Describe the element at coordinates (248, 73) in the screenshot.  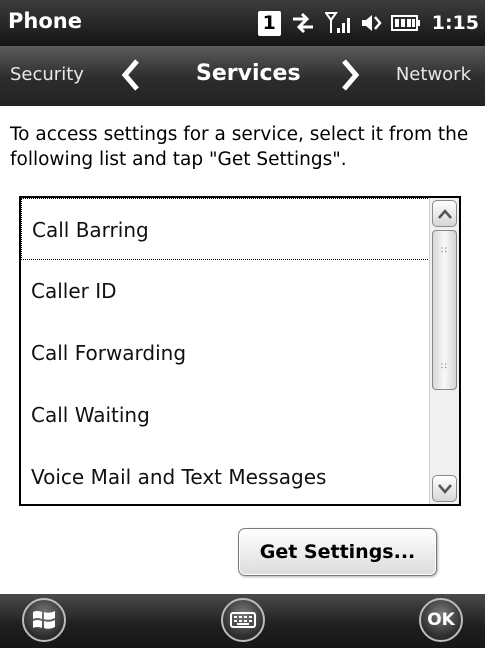
I see `tab-services: Services` at that location.